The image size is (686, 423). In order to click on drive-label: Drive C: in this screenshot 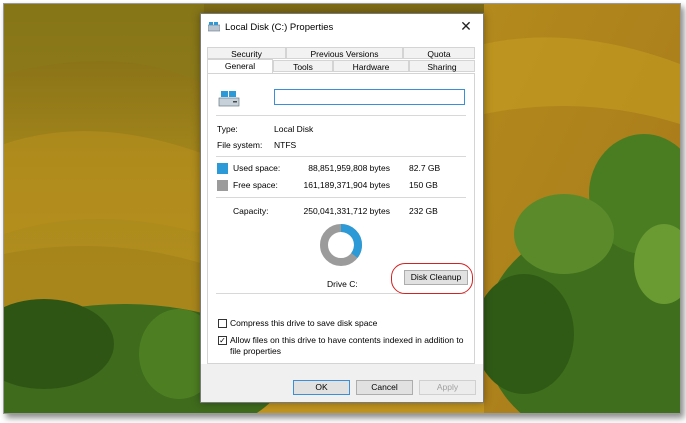, I will do `click(342, 284)`.